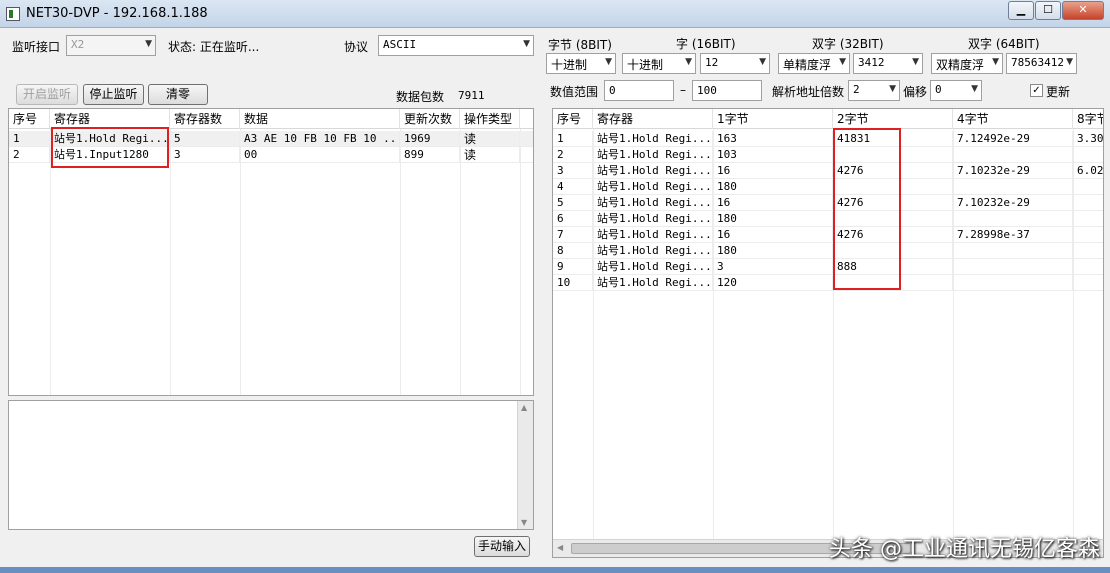  Describe the element at coordinates (356, 47) in the screenshot. I see `protocol-label: 协议` at that location.